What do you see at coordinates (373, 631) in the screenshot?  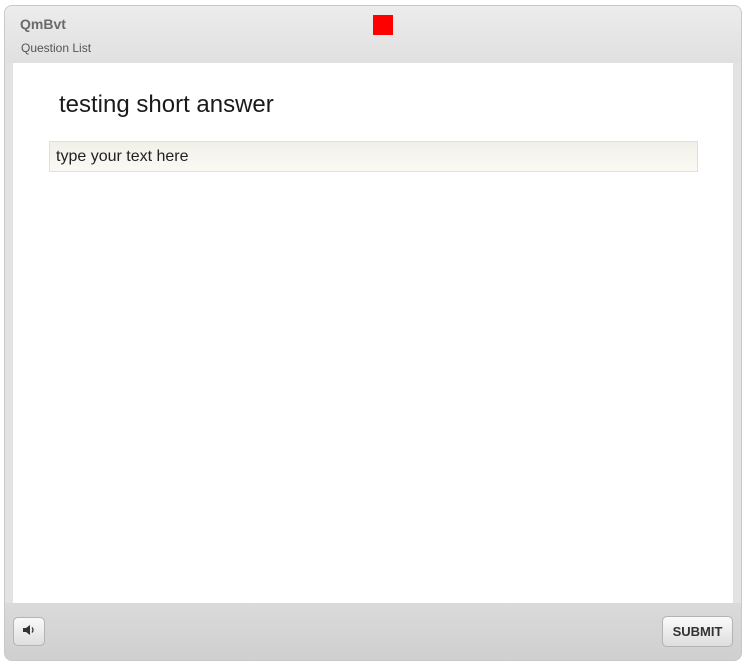 I see `player-footer: SUBMIT` at bounding box center [373, 631].